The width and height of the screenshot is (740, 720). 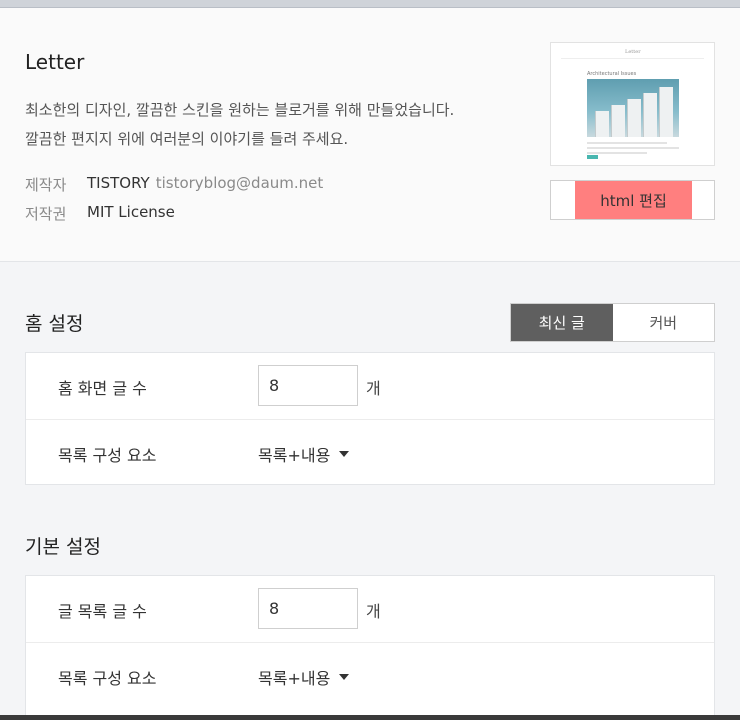 I want to click on maker-name: TISTORY, so click(x=118, y=183).